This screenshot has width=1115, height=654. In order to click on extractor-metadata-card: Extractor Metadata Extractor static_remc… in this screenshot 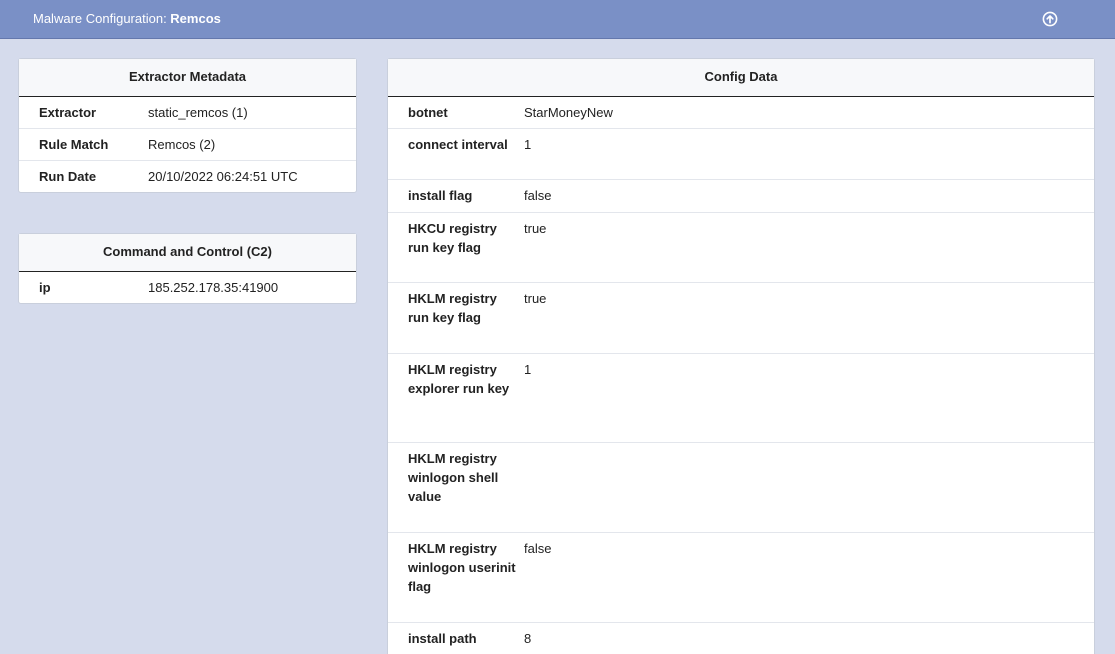, I will do `click(187, 125)`.